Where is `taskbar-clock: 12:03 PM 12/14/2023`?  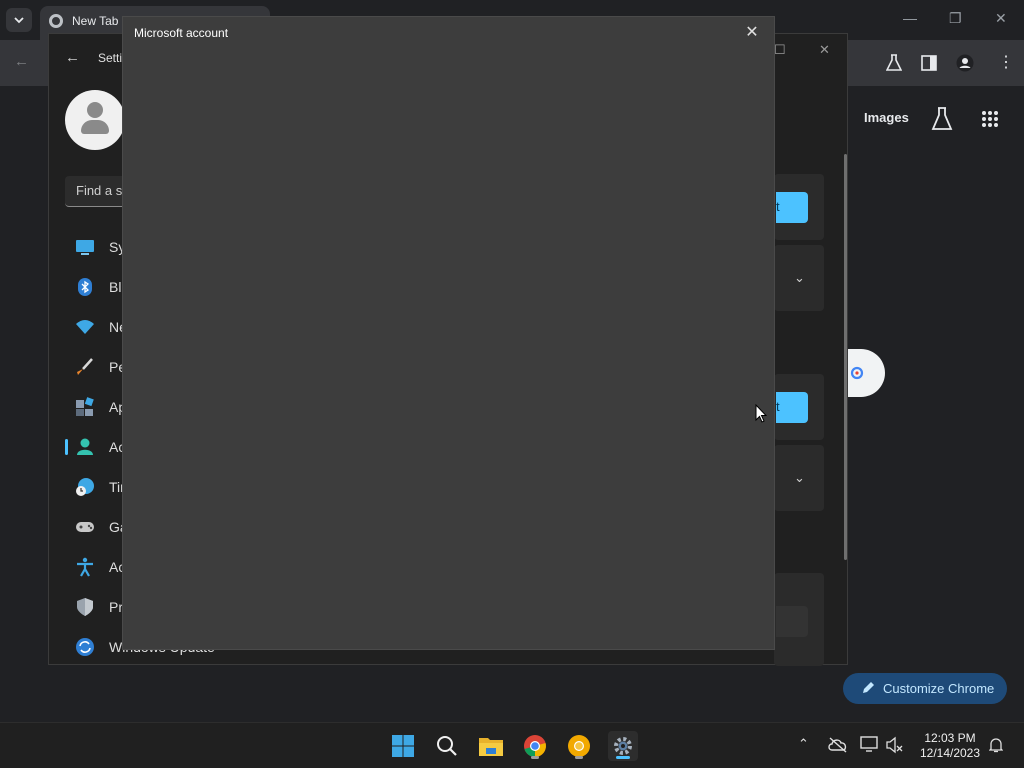
taskbar-clock: 12:03 PM 12/14/2023 is located at coordinates (950, 746).